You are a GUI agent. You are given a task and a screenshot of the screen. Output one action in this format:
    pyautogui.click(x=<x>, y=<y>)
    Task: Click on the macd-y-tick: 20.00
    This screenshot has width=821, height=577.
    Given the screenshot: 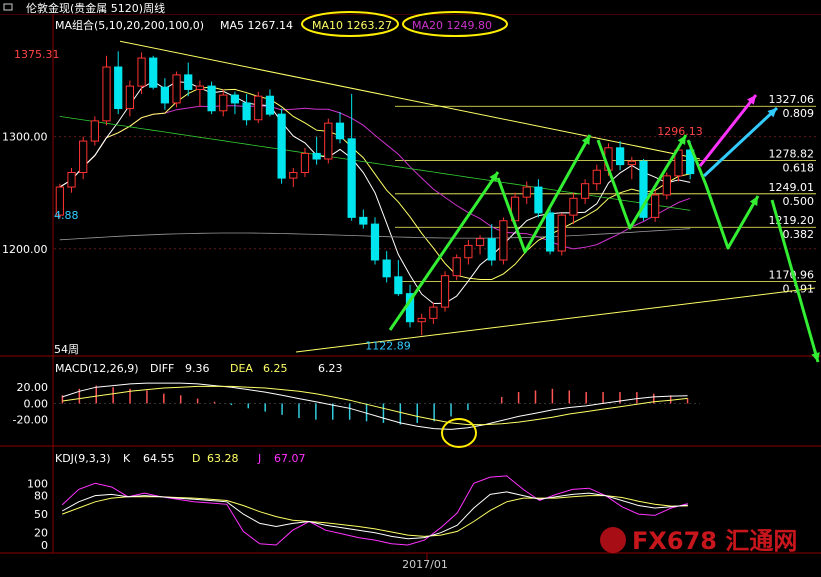 What is the action you would take?
    pyautogui.click(x=33, y=387)
    